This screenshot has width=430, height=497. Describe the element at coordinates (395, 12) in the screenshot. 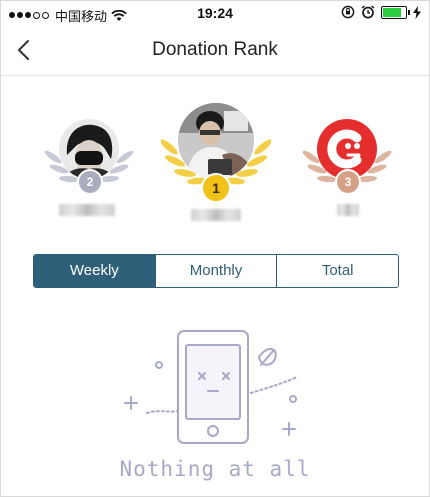

I see `battery-icon` at that location.